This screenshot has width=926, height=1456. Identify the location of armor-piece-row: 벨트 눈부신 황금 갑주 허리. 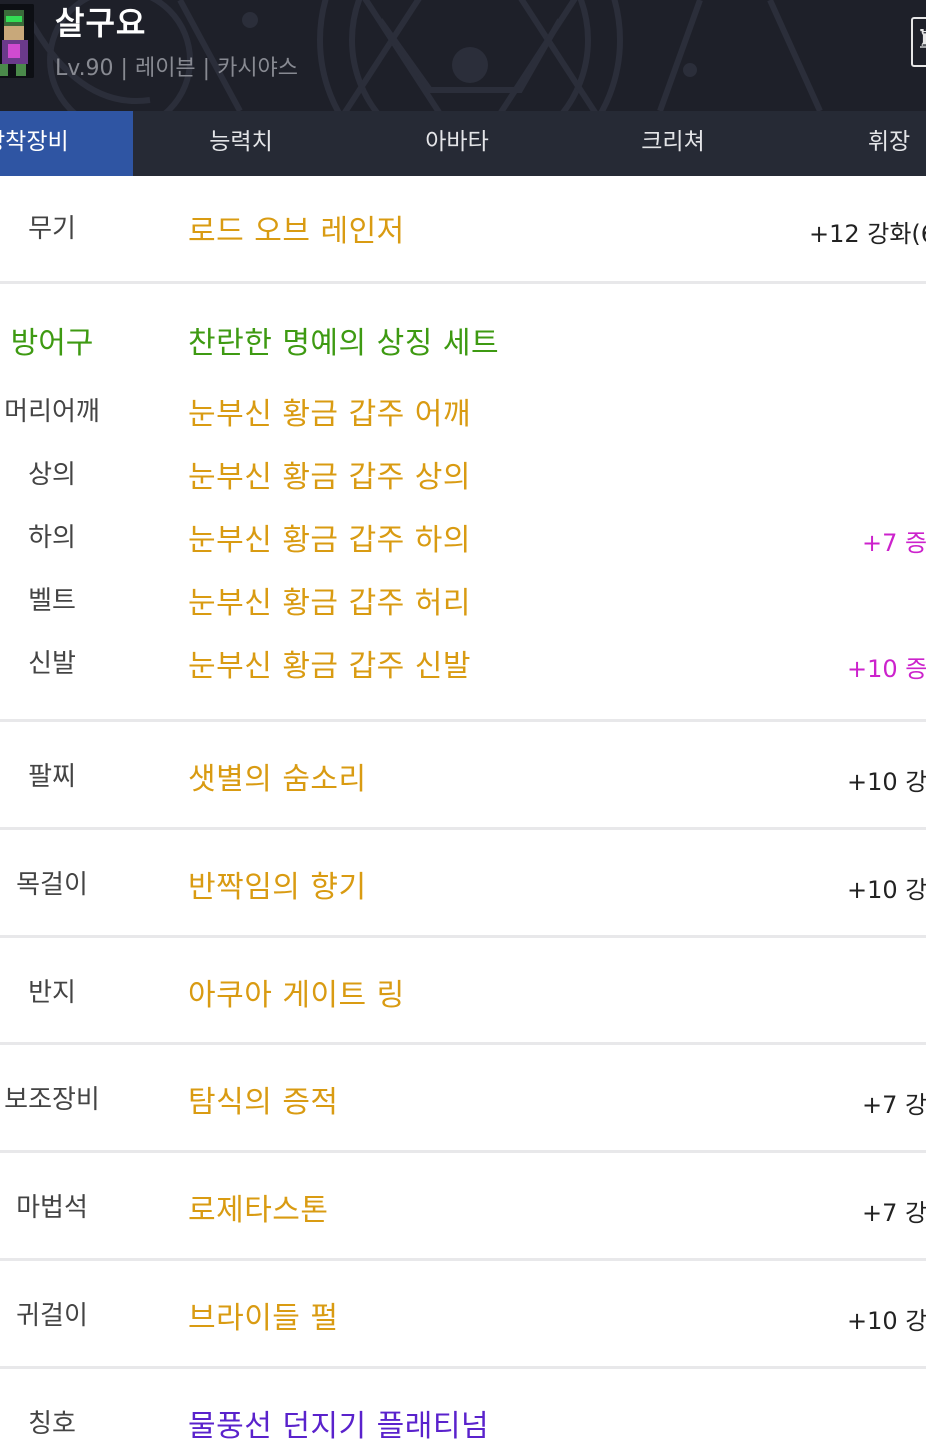
(463, 599).